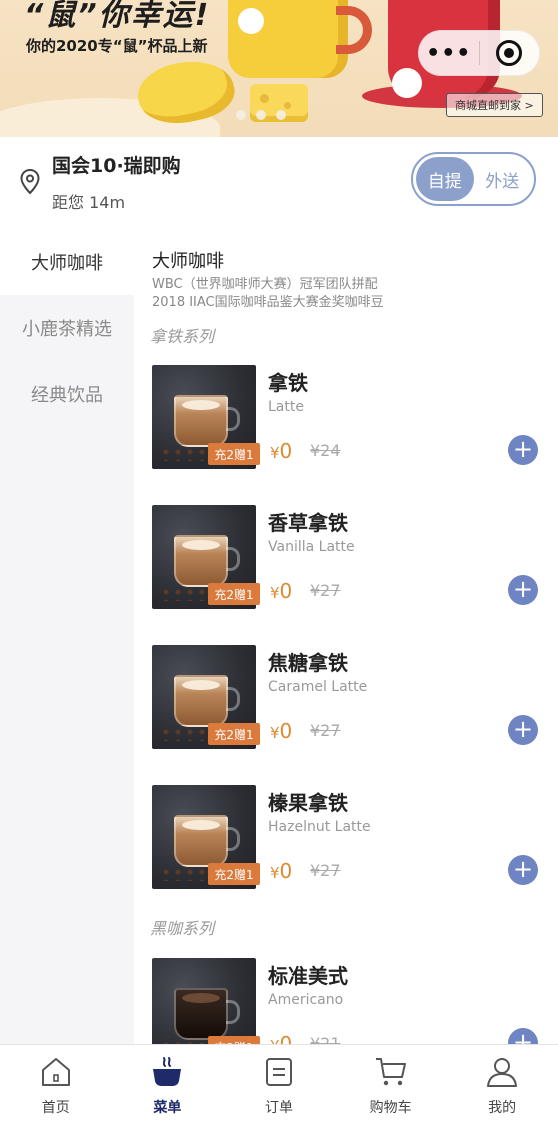  What do you see at coordinates (286, 407) in the screenshot?
I see `product-english-name: Latte` at bounding box center [286, 407].